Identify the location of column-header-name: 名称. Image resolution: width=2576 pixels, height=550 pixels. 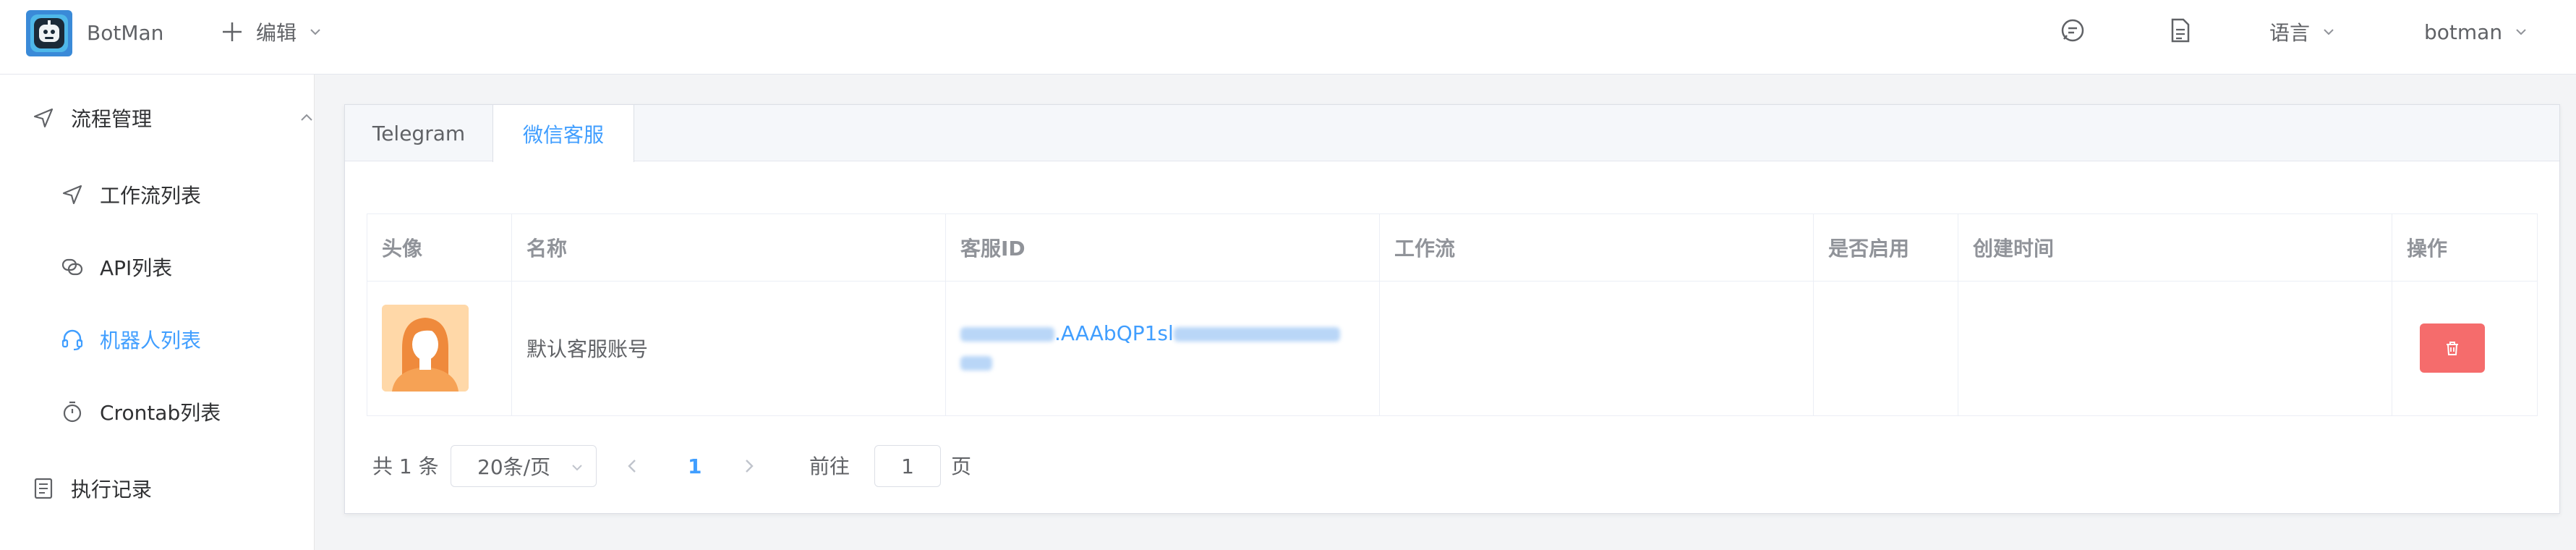
(729, 247).